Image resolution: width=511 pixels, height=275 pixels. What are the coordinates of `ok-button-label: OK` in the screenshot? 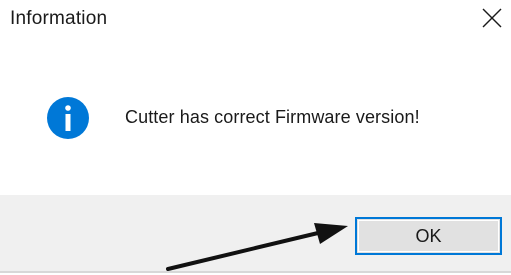 It's located at (428, 235).